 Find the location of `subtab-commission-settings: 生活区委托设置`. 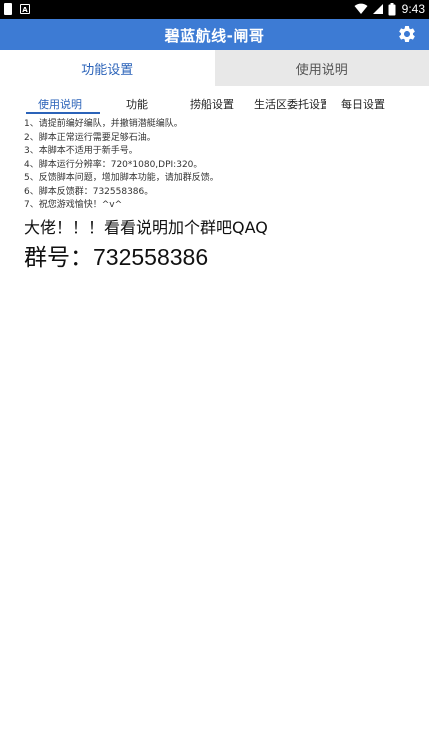

subtab-commission-settings: 生活区委托设置 is located at coordinates (290, 104).